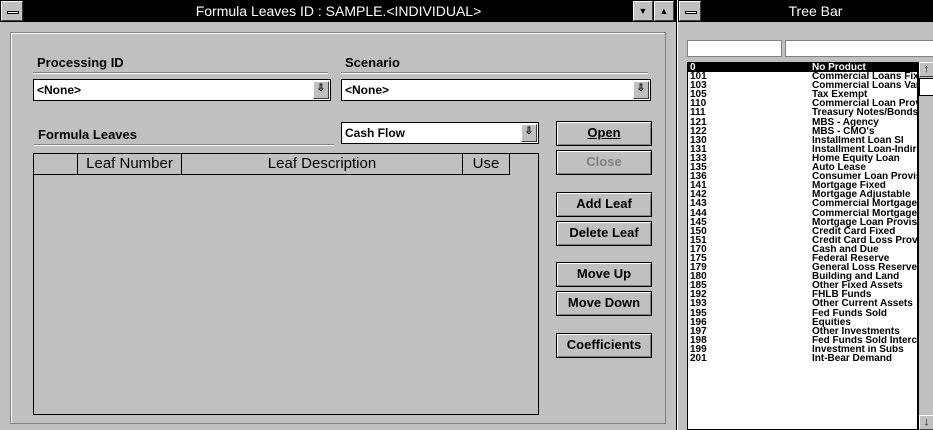 This screenshot has height=430, width=933. I want to click on tree-list-item: 192 FHLB Funds, so click(802, 294).